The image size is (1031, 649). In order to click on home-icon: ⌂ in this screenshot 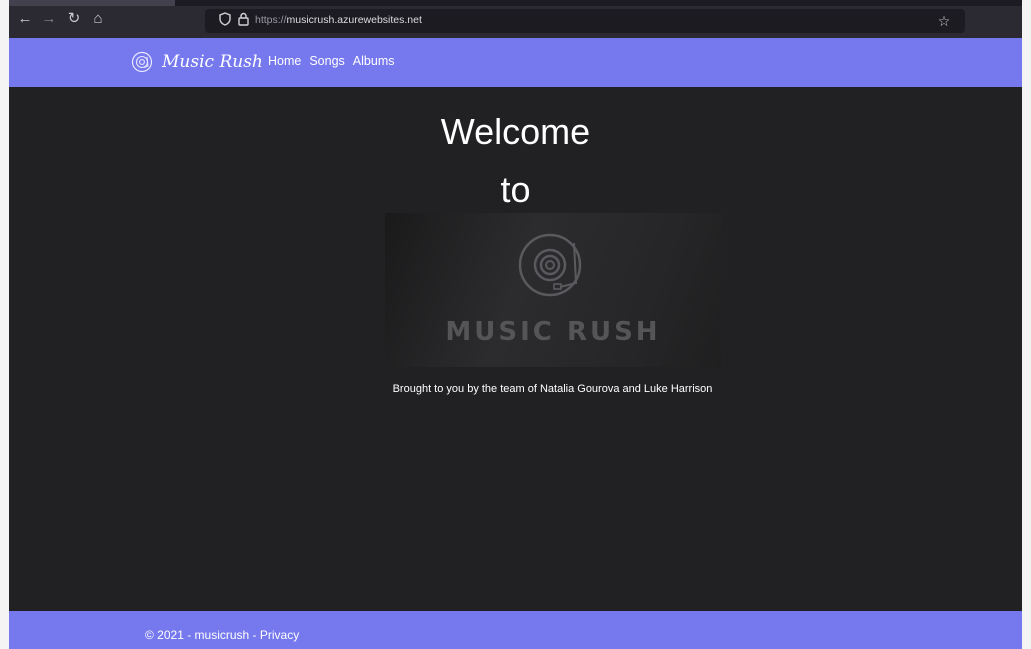, I will do `click(98, 19)`.